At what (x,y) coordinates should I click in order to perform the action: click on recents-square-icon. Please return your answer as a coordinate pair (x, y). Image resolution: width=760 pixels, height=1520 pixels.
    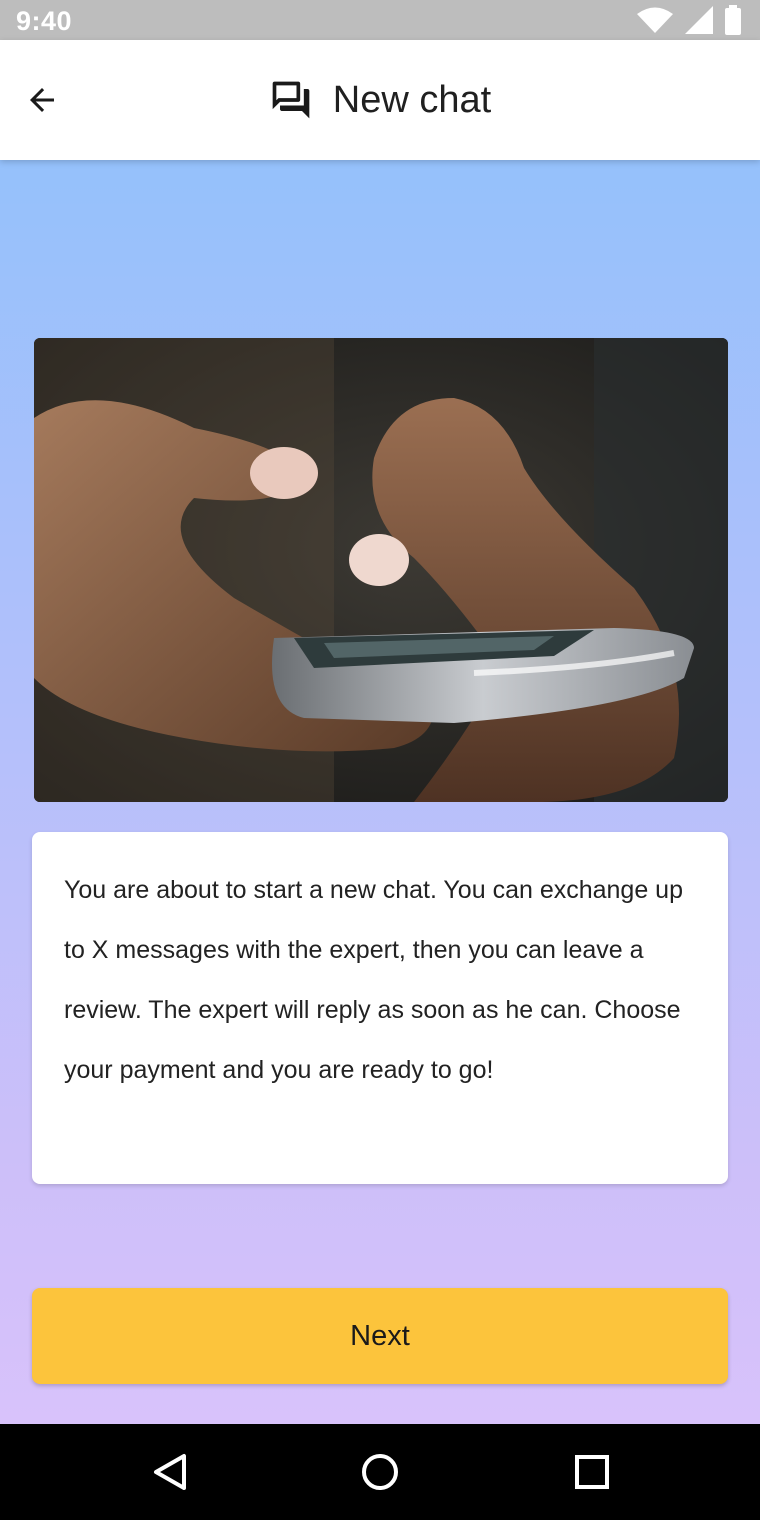
    Looking at the image, I should click on (592, 1472).